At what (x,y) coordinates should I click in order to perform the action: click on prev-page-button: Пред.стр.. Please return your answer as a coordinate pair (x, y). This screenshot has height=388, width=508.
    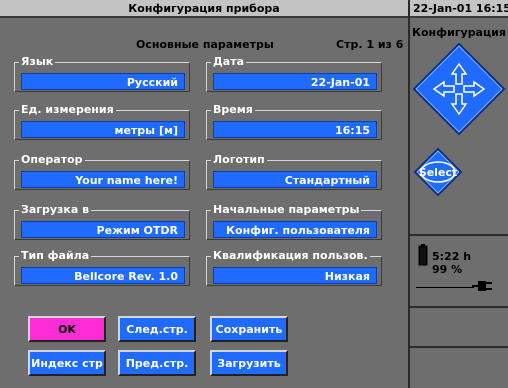
    Looking at the image, I should click on (157, 363).